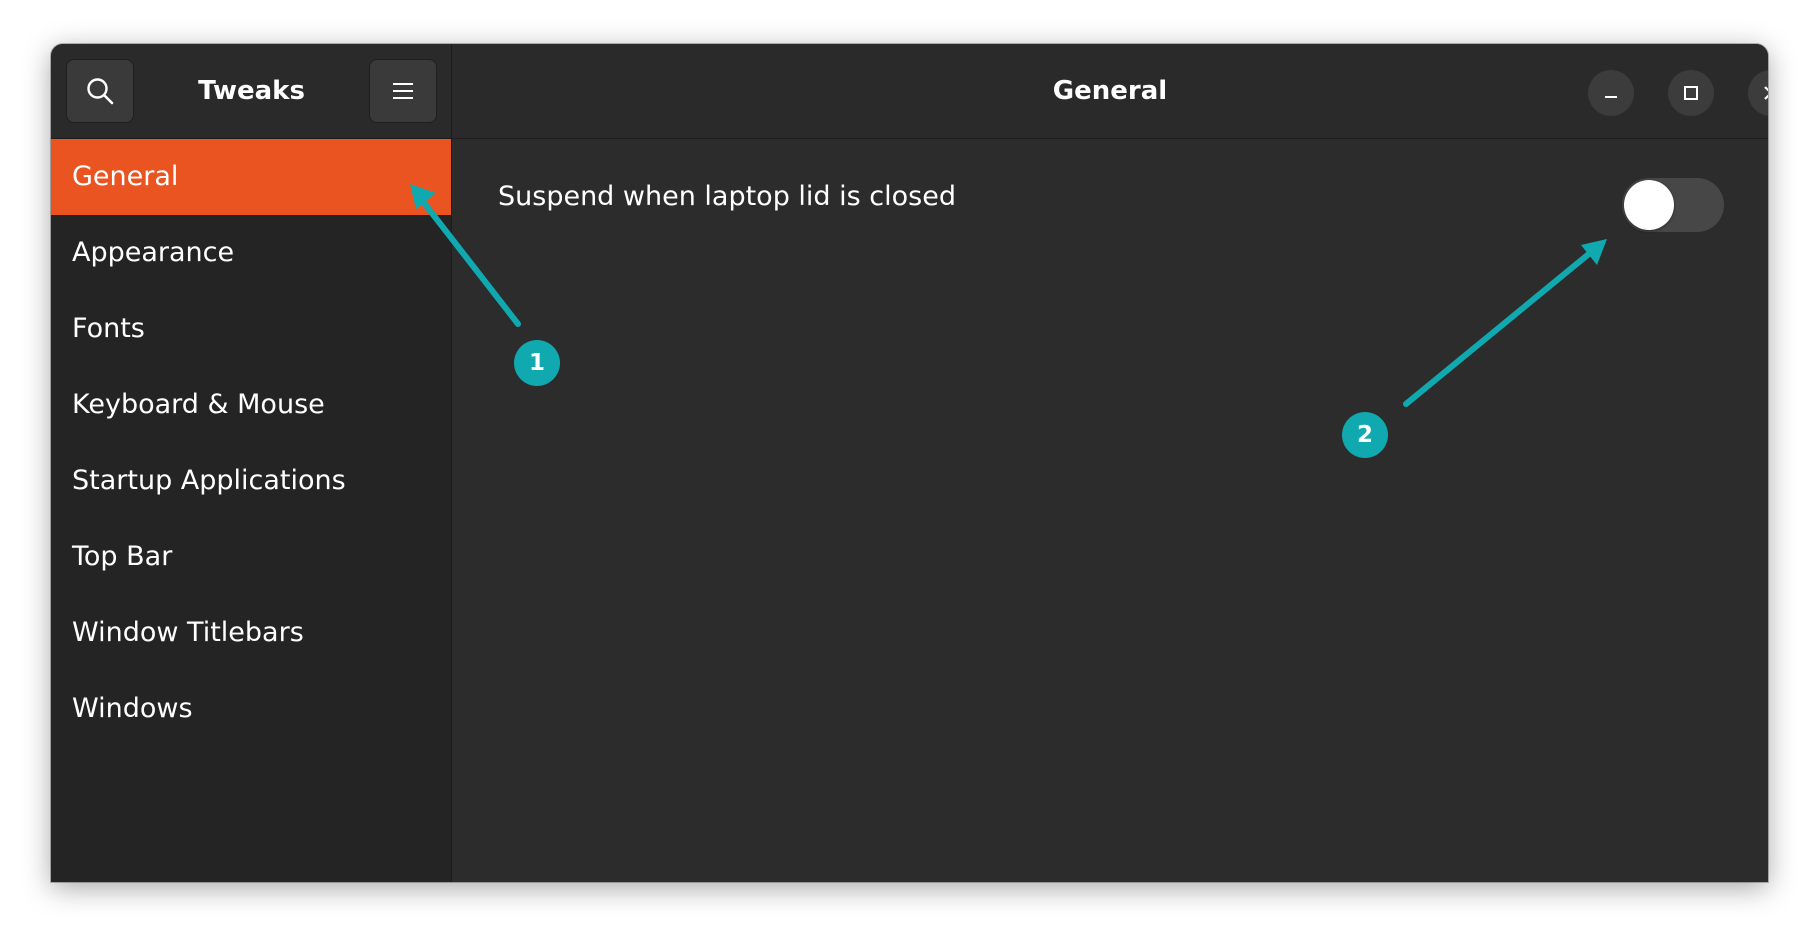  What do you see at coordinates (1766, 93) in the screenshot?
I see `close-icon` at bounding box center [1766, 93].